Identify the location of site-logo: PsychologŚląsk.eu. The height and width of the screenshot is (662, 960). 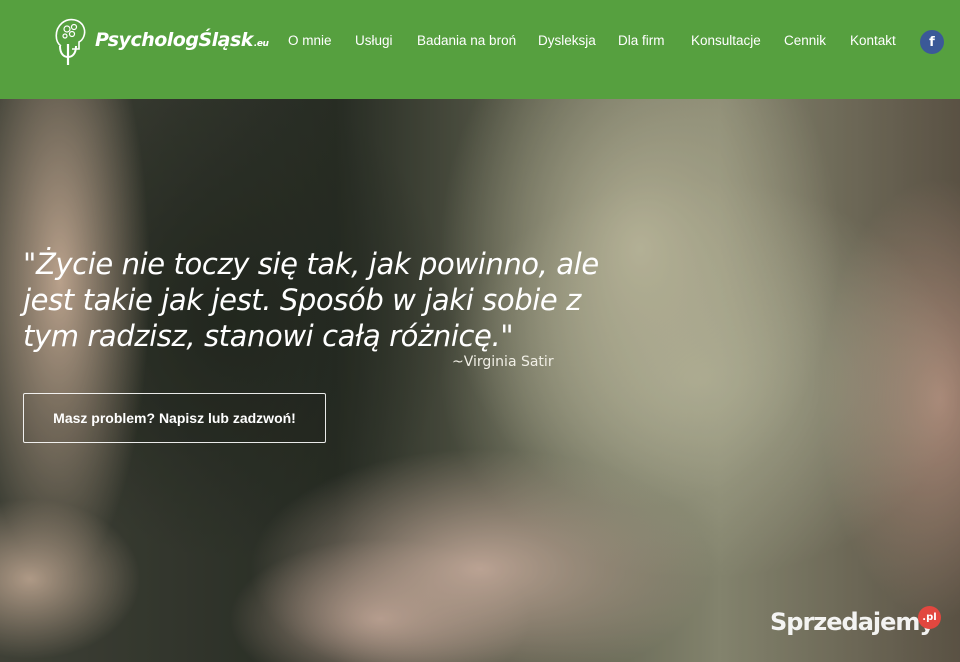
(160, 41).